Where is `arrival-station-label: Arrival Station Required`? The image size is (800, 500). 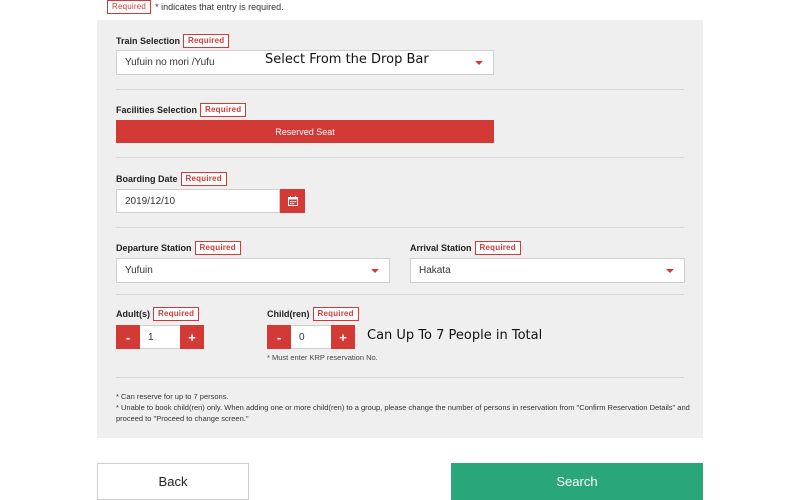 arrival-station-label: Arrival Station Required is located at coordinates (465, 248).